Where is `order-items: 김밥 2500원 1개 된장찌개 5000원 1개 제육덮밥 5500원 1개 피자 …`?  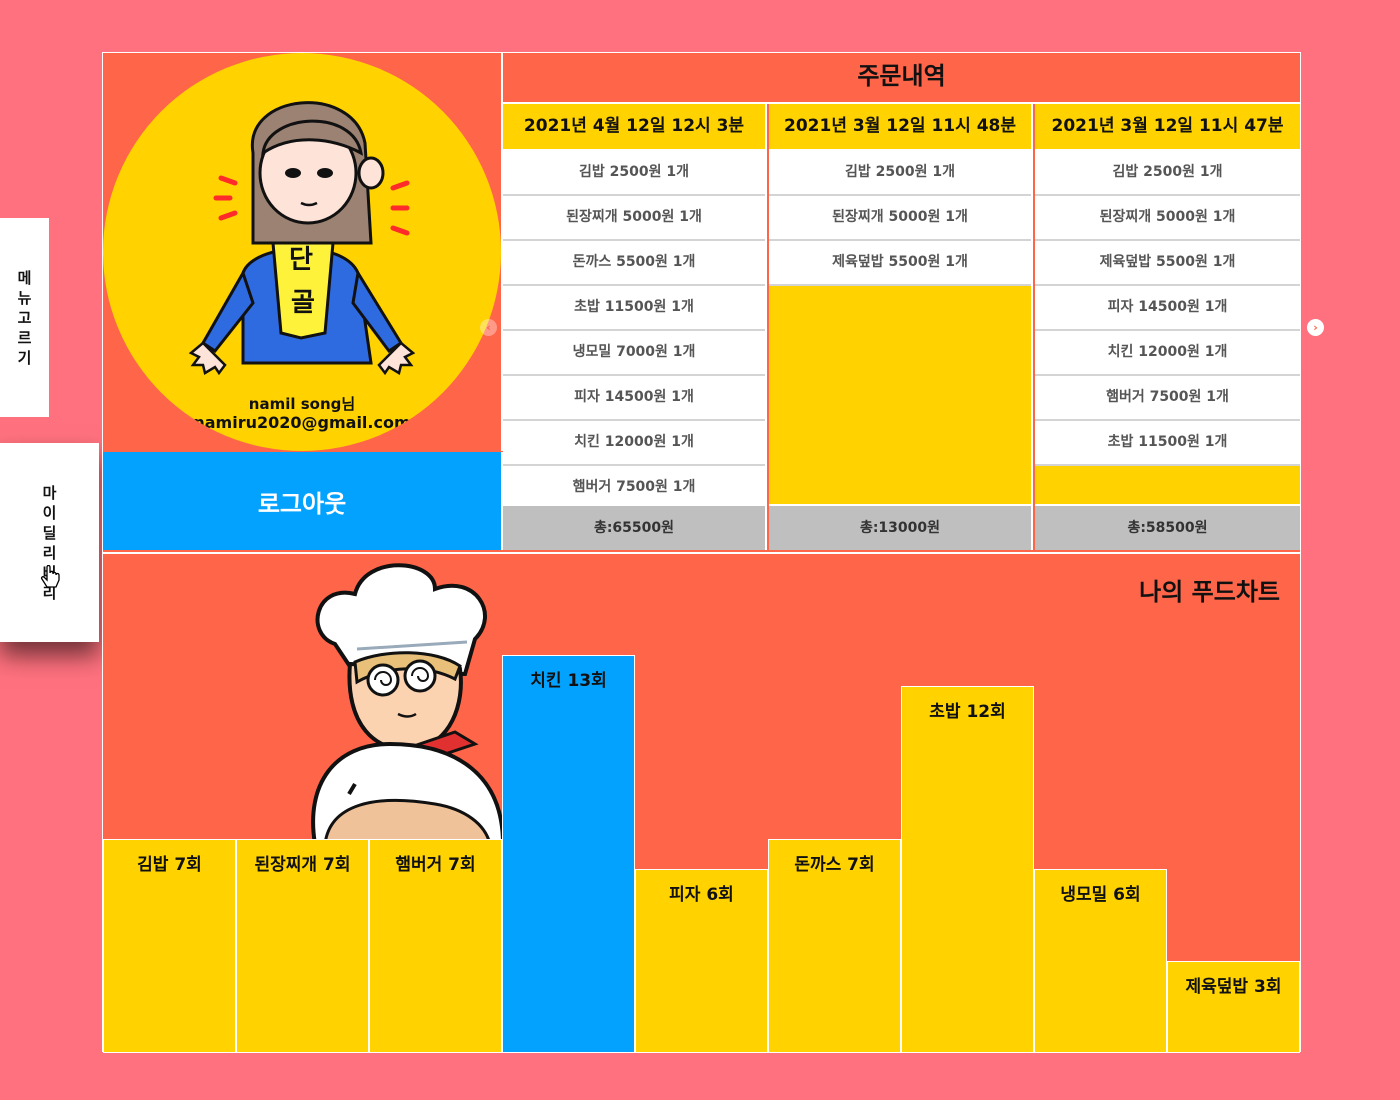 order-items: 김밥 2500원 1개 된장찌개 5000원 1개 제육덮밥 5500원 1개 피자 … is located at coordinates (1167, 308).